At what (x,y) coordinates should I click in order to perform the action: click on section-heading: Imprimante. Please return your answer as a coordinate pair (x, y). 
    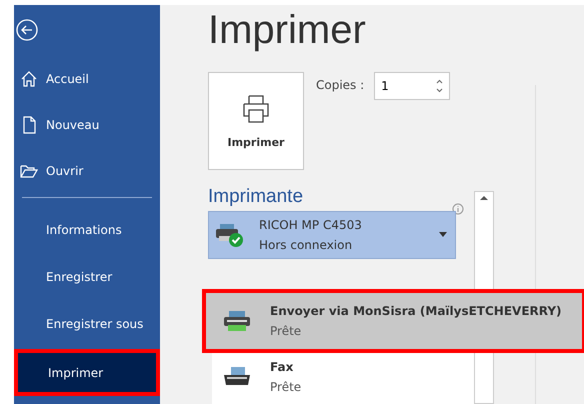
    Looking at the image, I should click on (256, 197).